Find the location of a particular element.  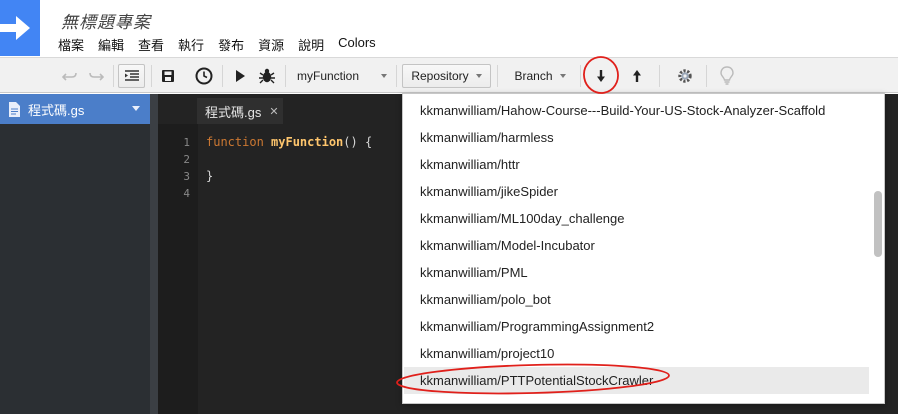

pull-icon is located at coordinates (601, 75).